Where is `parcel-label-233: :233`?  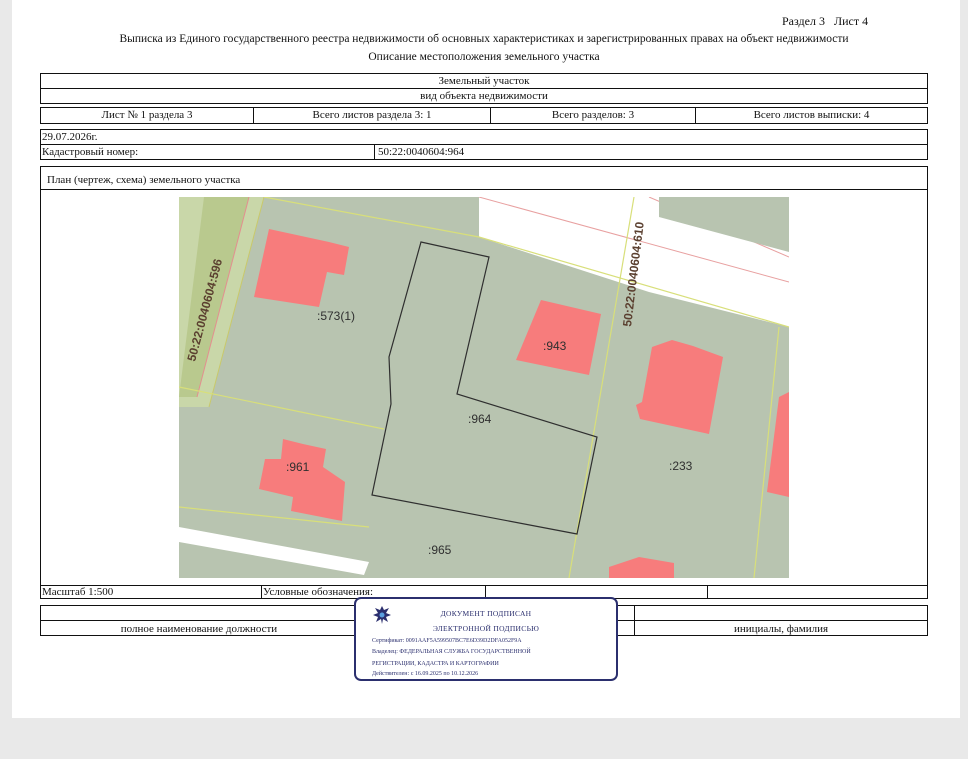 parcel-label-233: :233 is located at coordinates (681, 466).